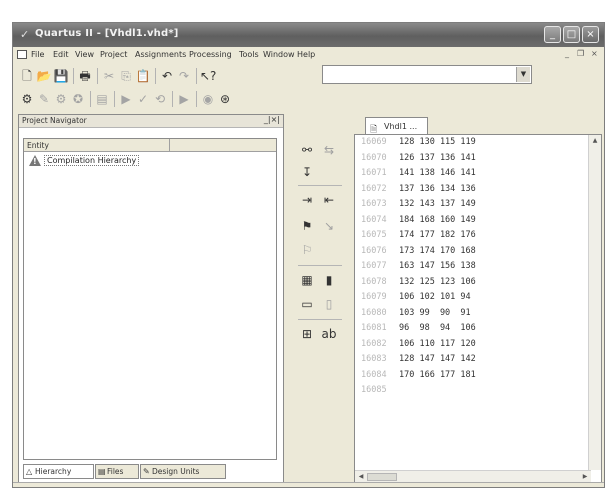 The width and height of the screenshot is (605, 488). I want to click on vertical-scrollbar: ▲, so click(594, 302).